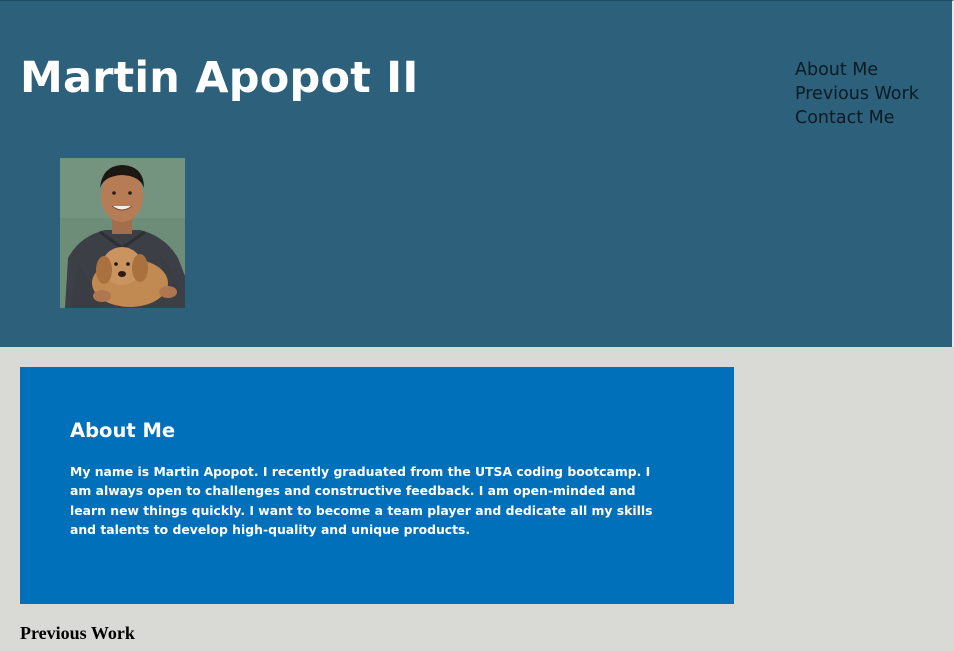  Describe the element at coordinates (123, 430) in the screenshot. I see `about-me-heading: About Me` at that location.